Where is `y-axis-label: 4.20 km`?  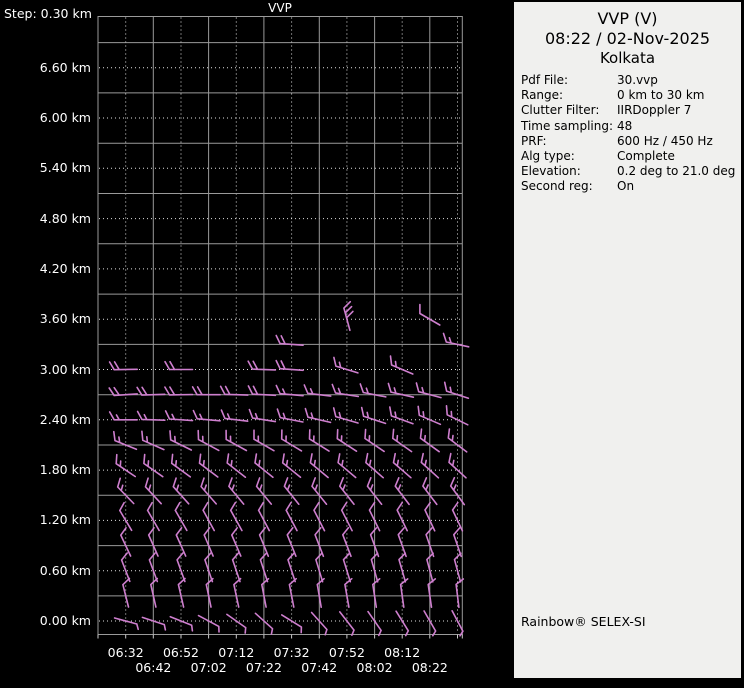
y-axis-label: 4.20 km is located at coordinates (65, 268).